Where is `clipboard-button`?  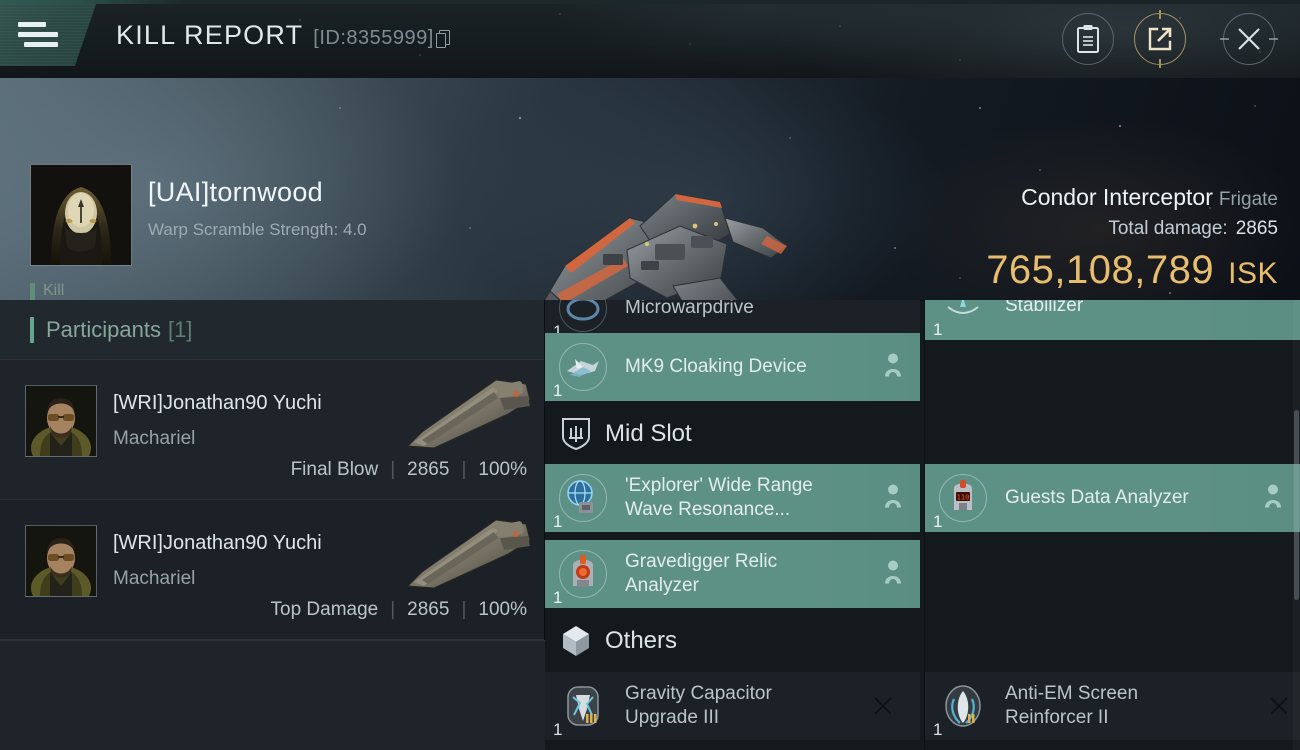
clipboard-button is located at coordinates (1088, 39).